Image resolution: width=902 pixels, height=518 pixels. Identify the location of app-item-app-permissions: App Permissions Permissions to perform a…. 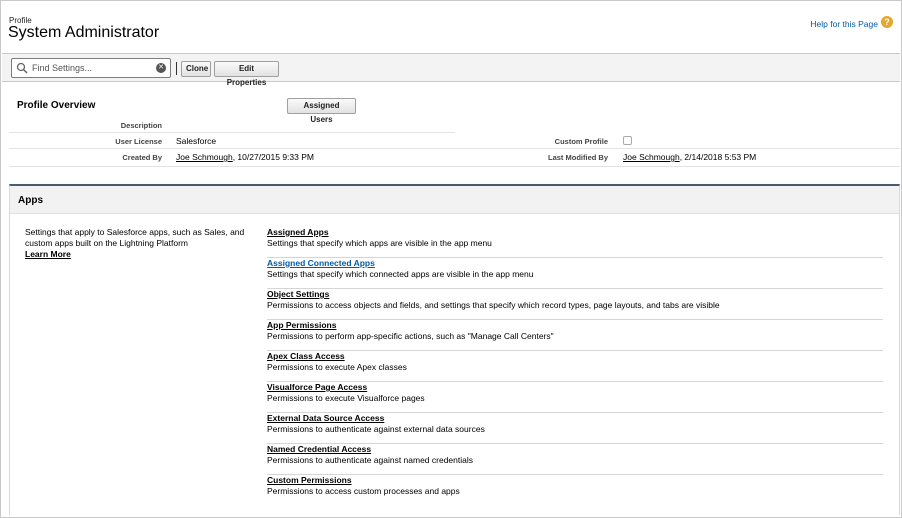
(575, 335).